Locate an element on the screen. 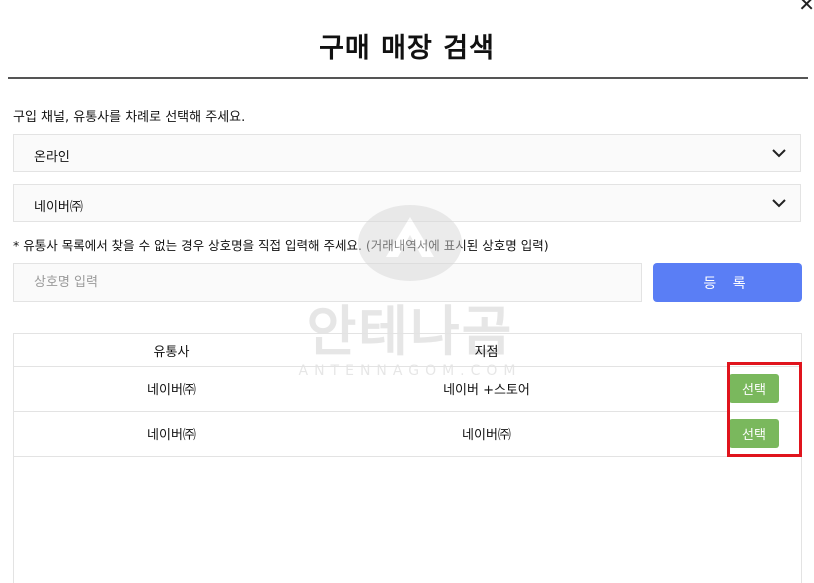 The height and width of the screenshot is (583, 814). header-distributor: 유통사 is located at coordinates (171, 352).